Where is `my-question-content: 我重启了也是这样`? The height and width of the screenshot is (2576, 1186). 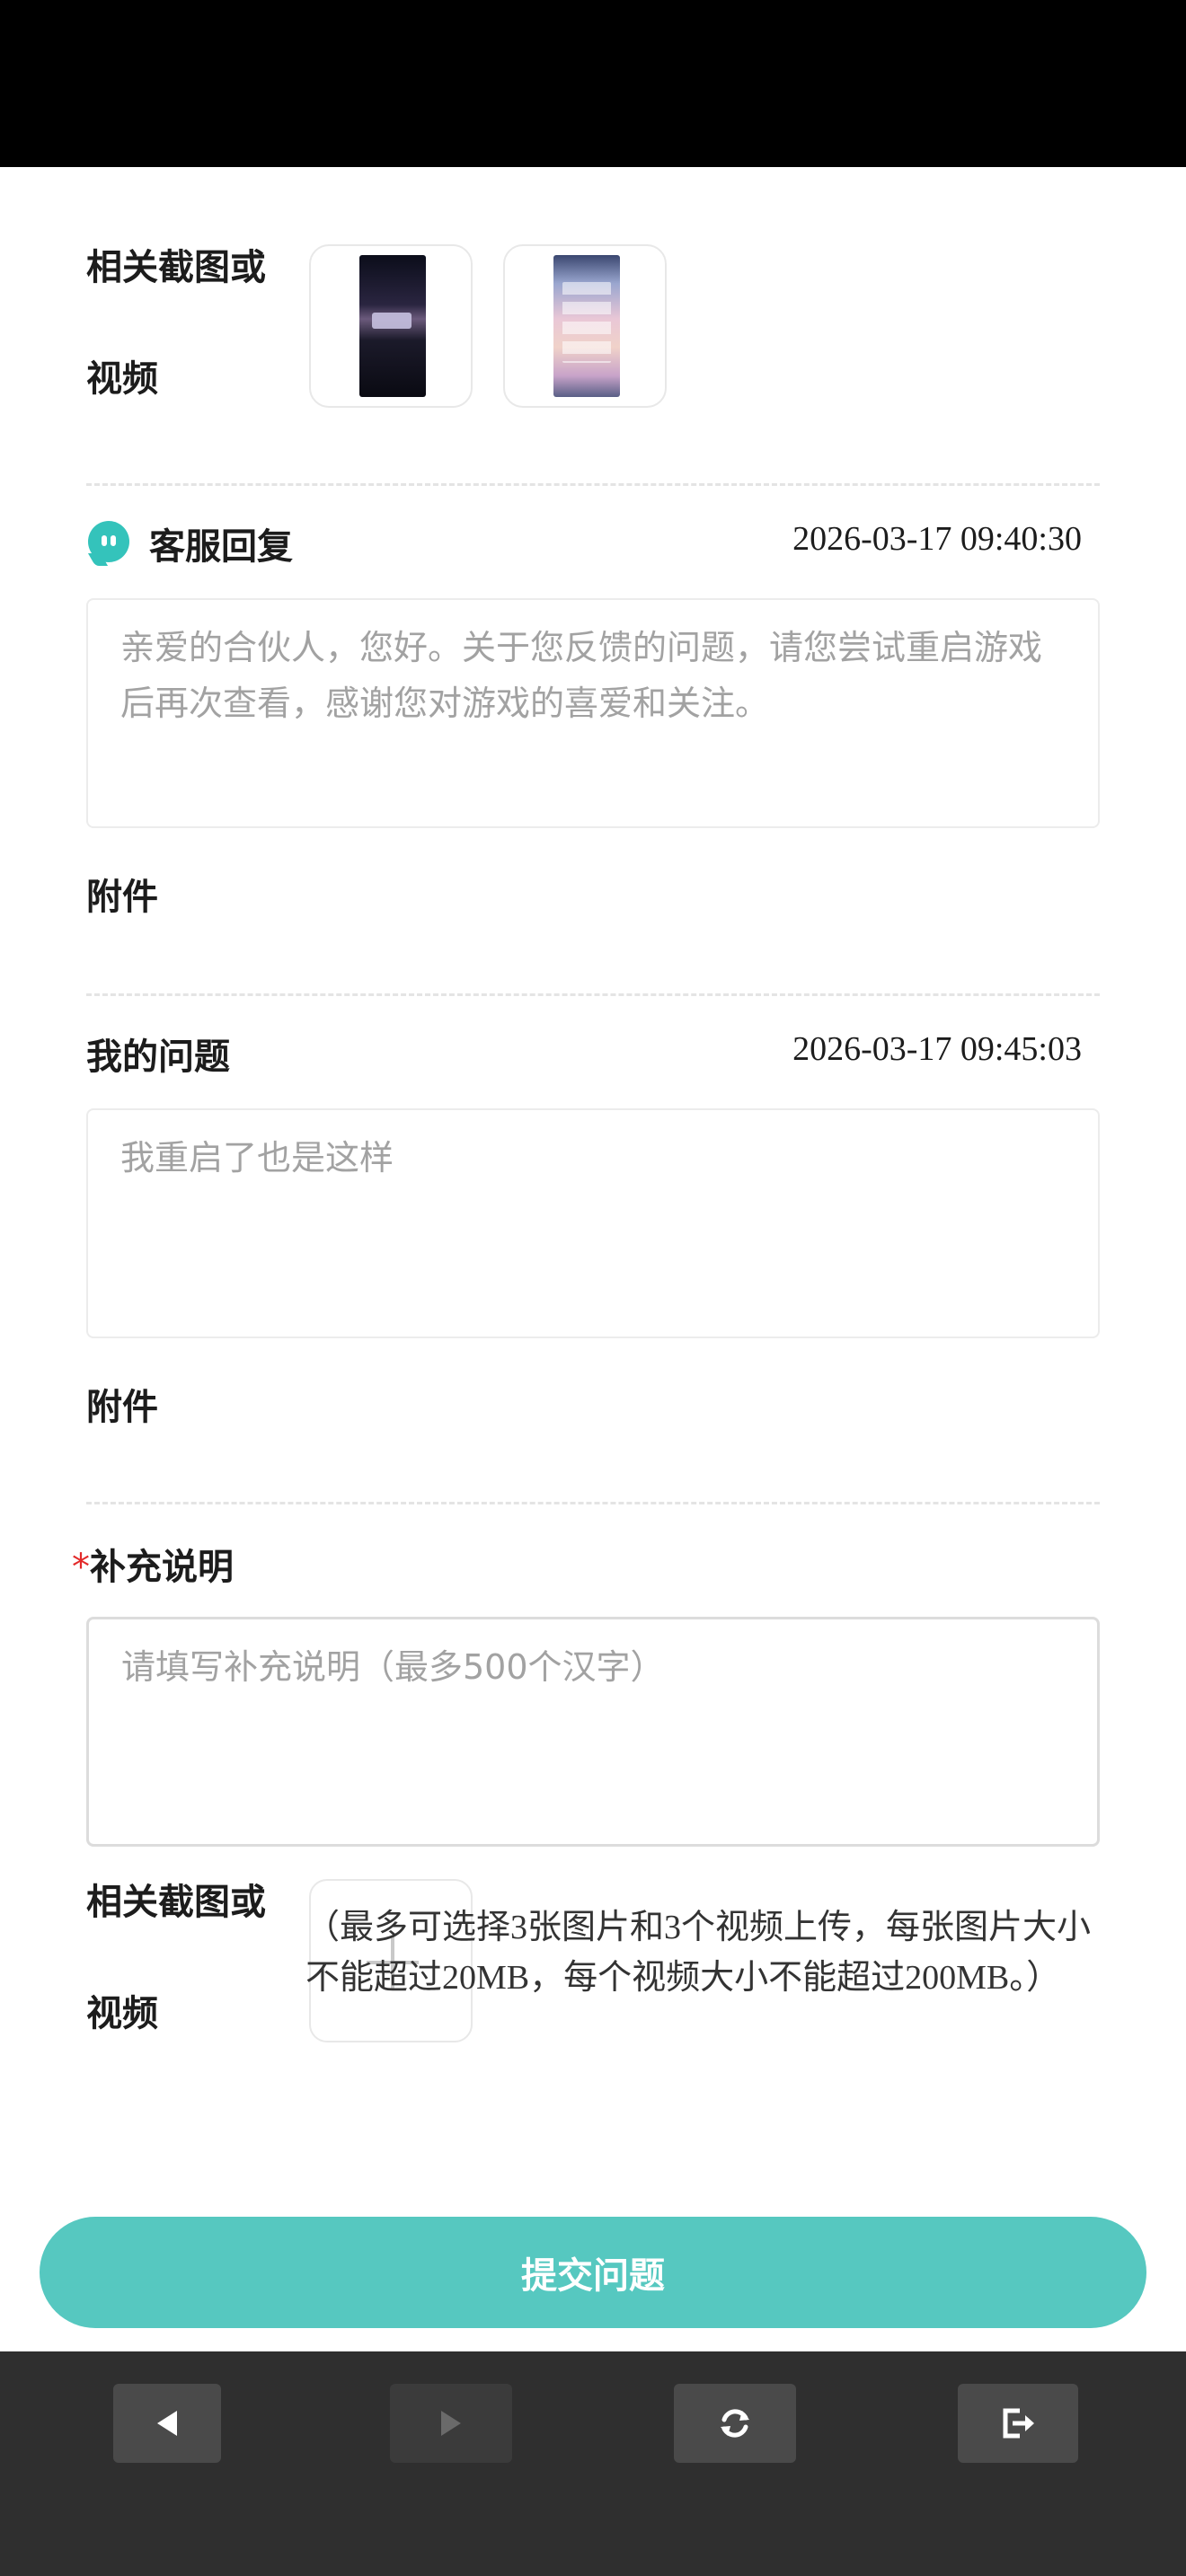 my-question-content: 我重启了也是这样 is located at coordinates (593, 1223).